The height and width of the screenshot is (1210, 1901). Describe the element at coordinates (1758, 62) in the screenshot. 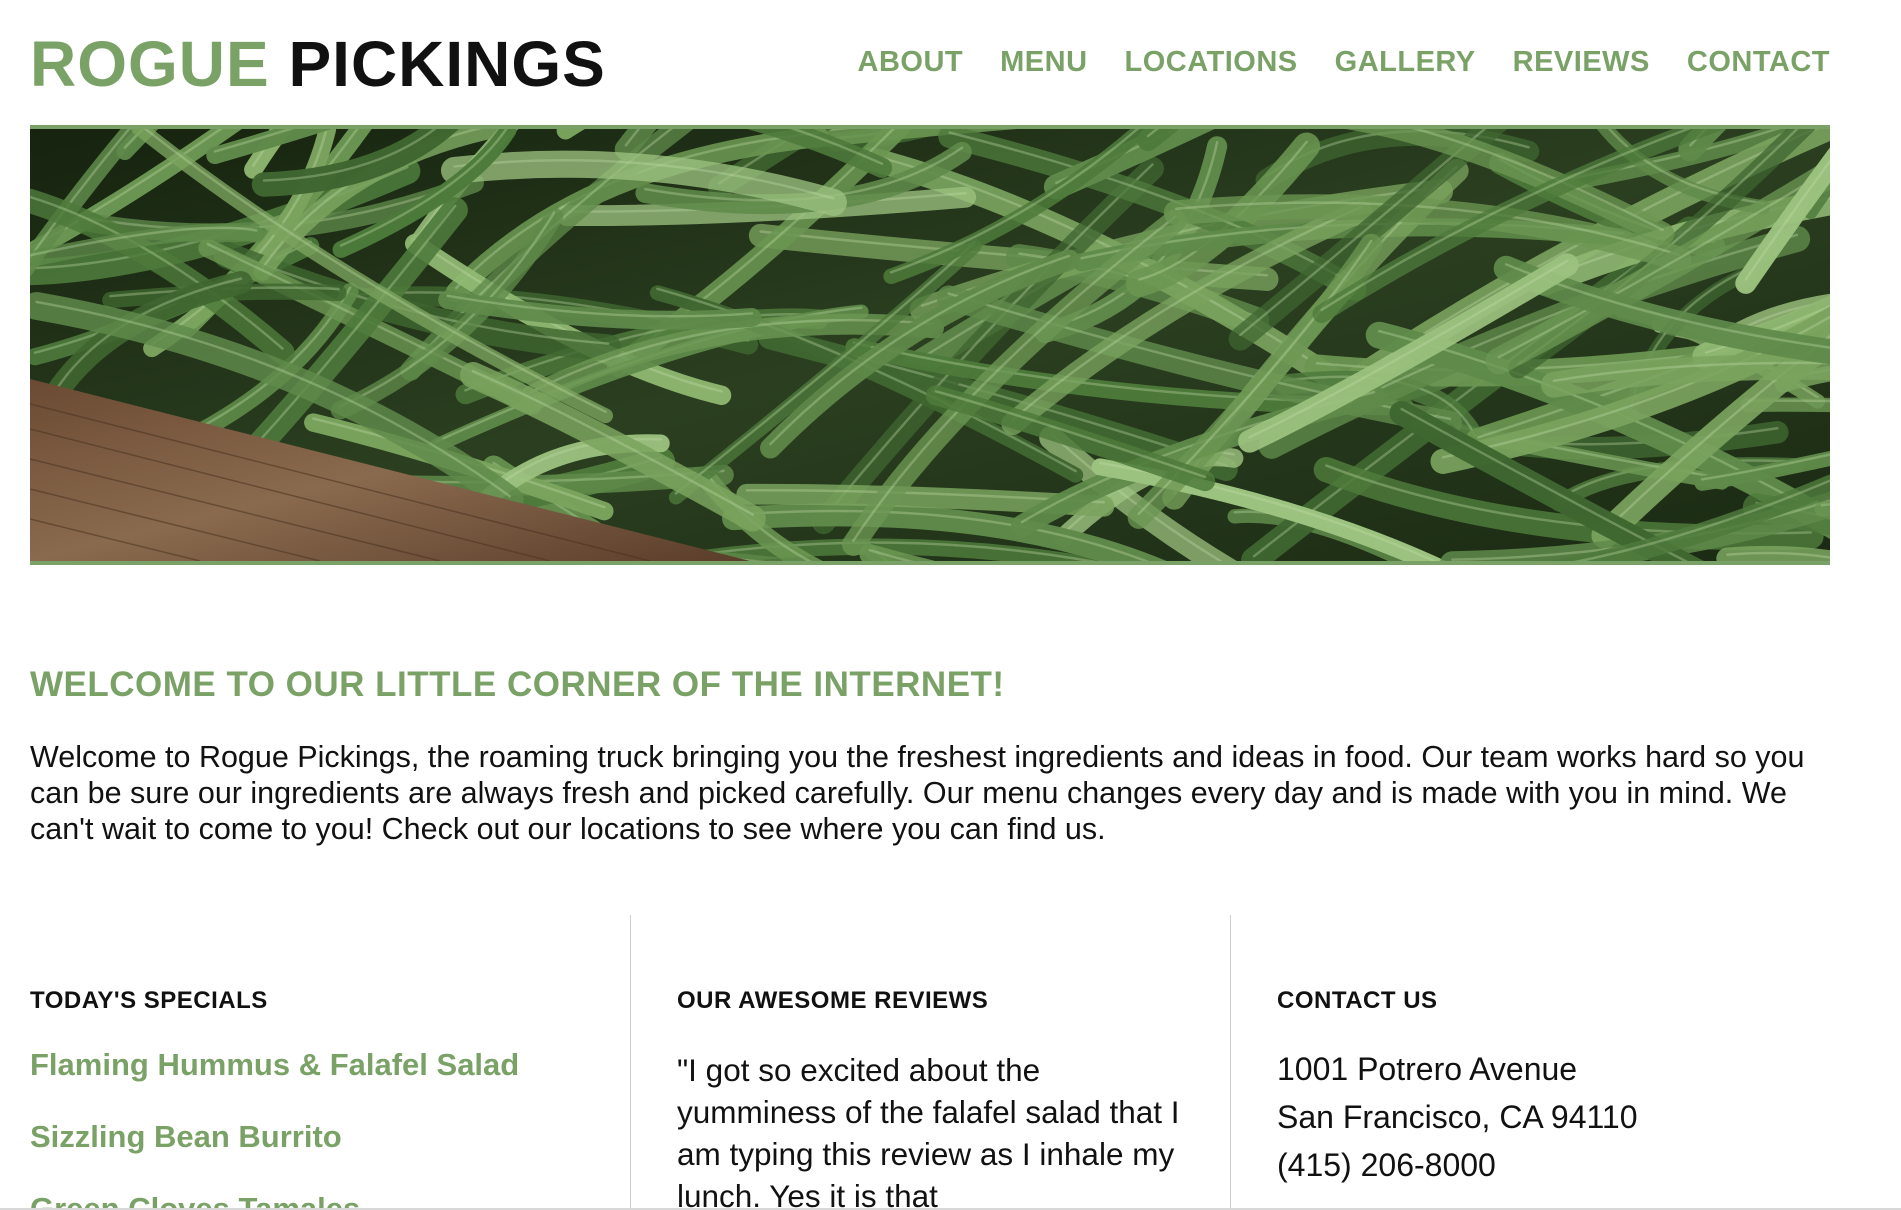

I see `nav-contact: CONTACT` at that location.